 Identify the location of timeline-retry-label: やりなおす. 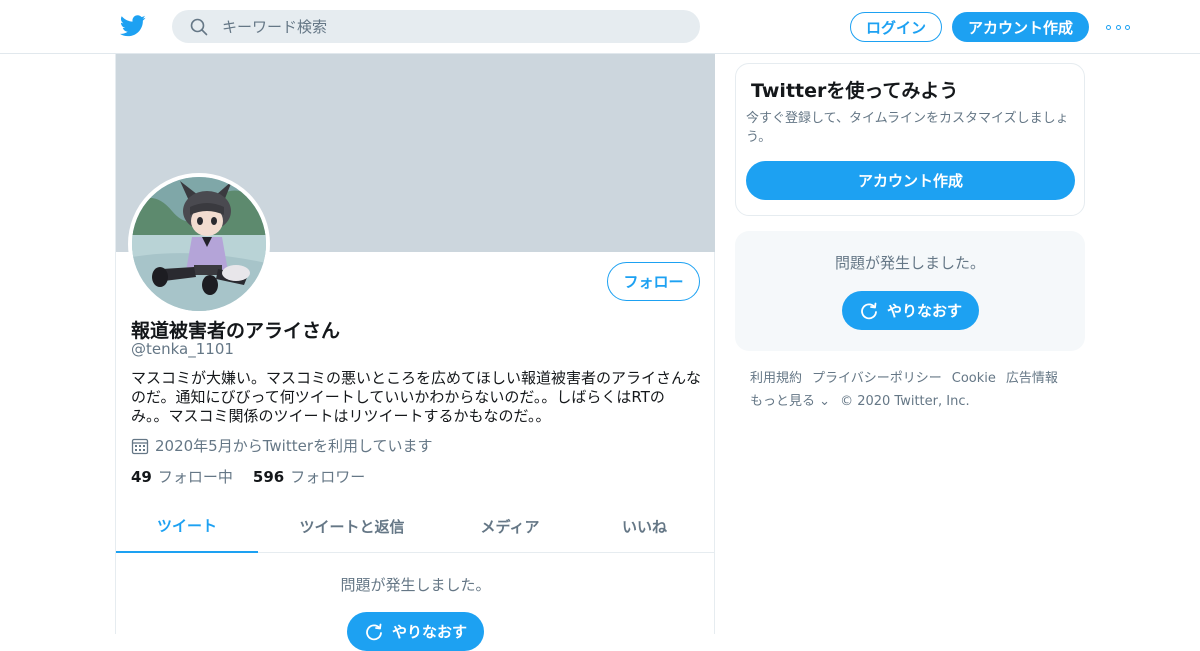
(429, 632).